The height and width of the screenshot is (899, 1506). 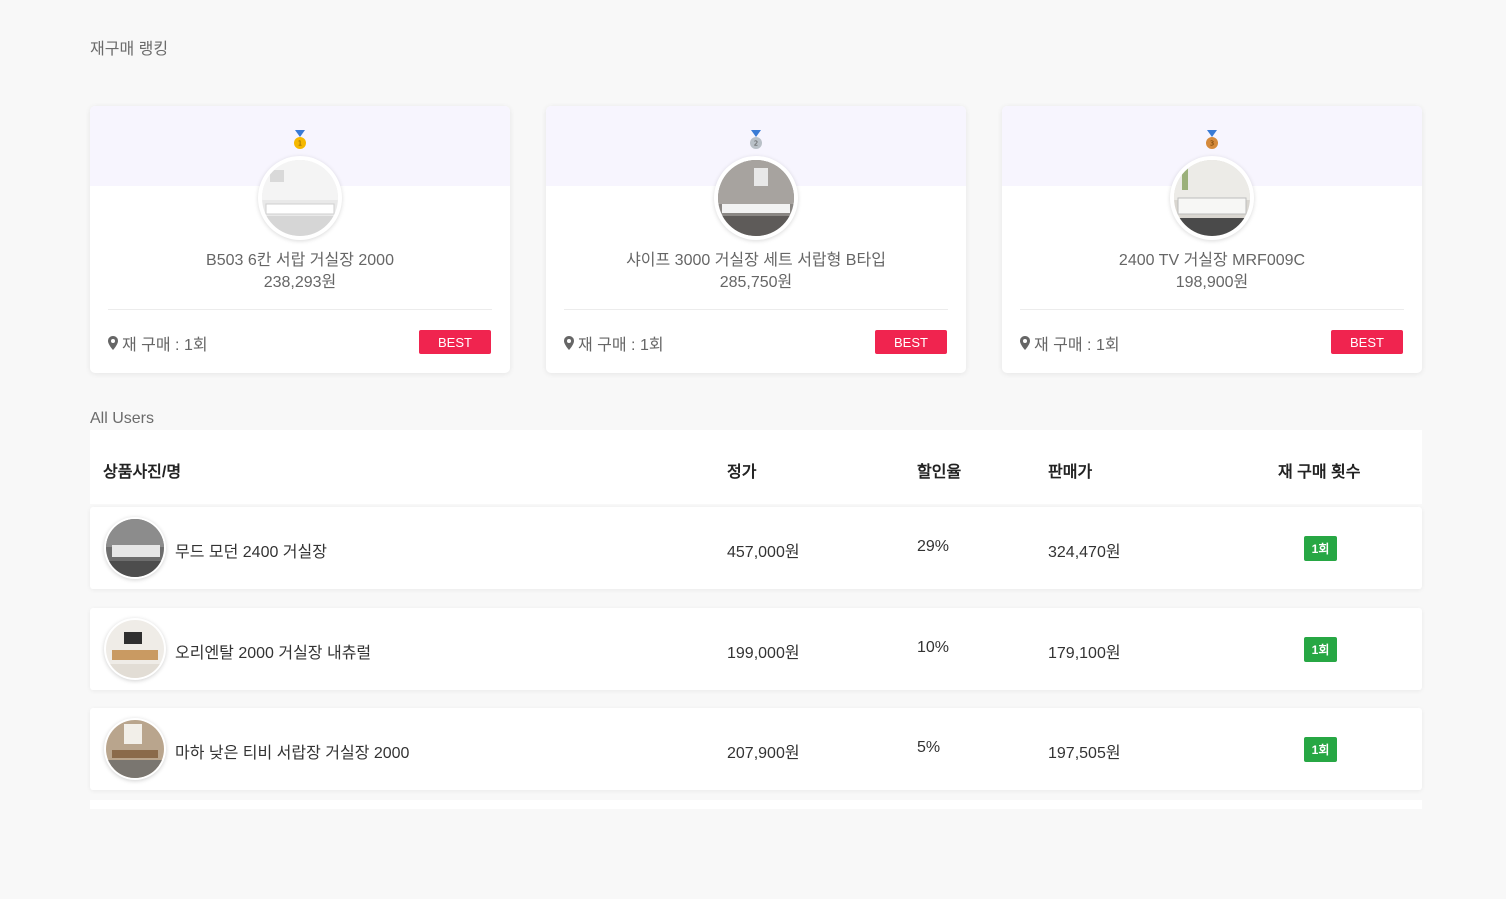 I want to click on svg-text: 1, so click(x=300, y=144).